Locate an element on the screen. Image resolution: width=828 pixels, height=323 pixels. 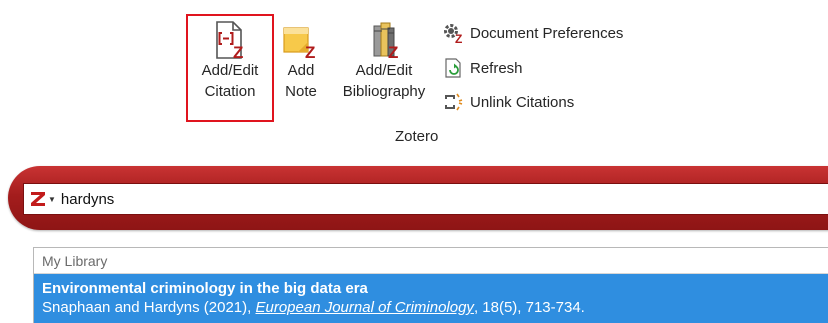
add-note-label-2: Note is located at coordinates (301, 91).